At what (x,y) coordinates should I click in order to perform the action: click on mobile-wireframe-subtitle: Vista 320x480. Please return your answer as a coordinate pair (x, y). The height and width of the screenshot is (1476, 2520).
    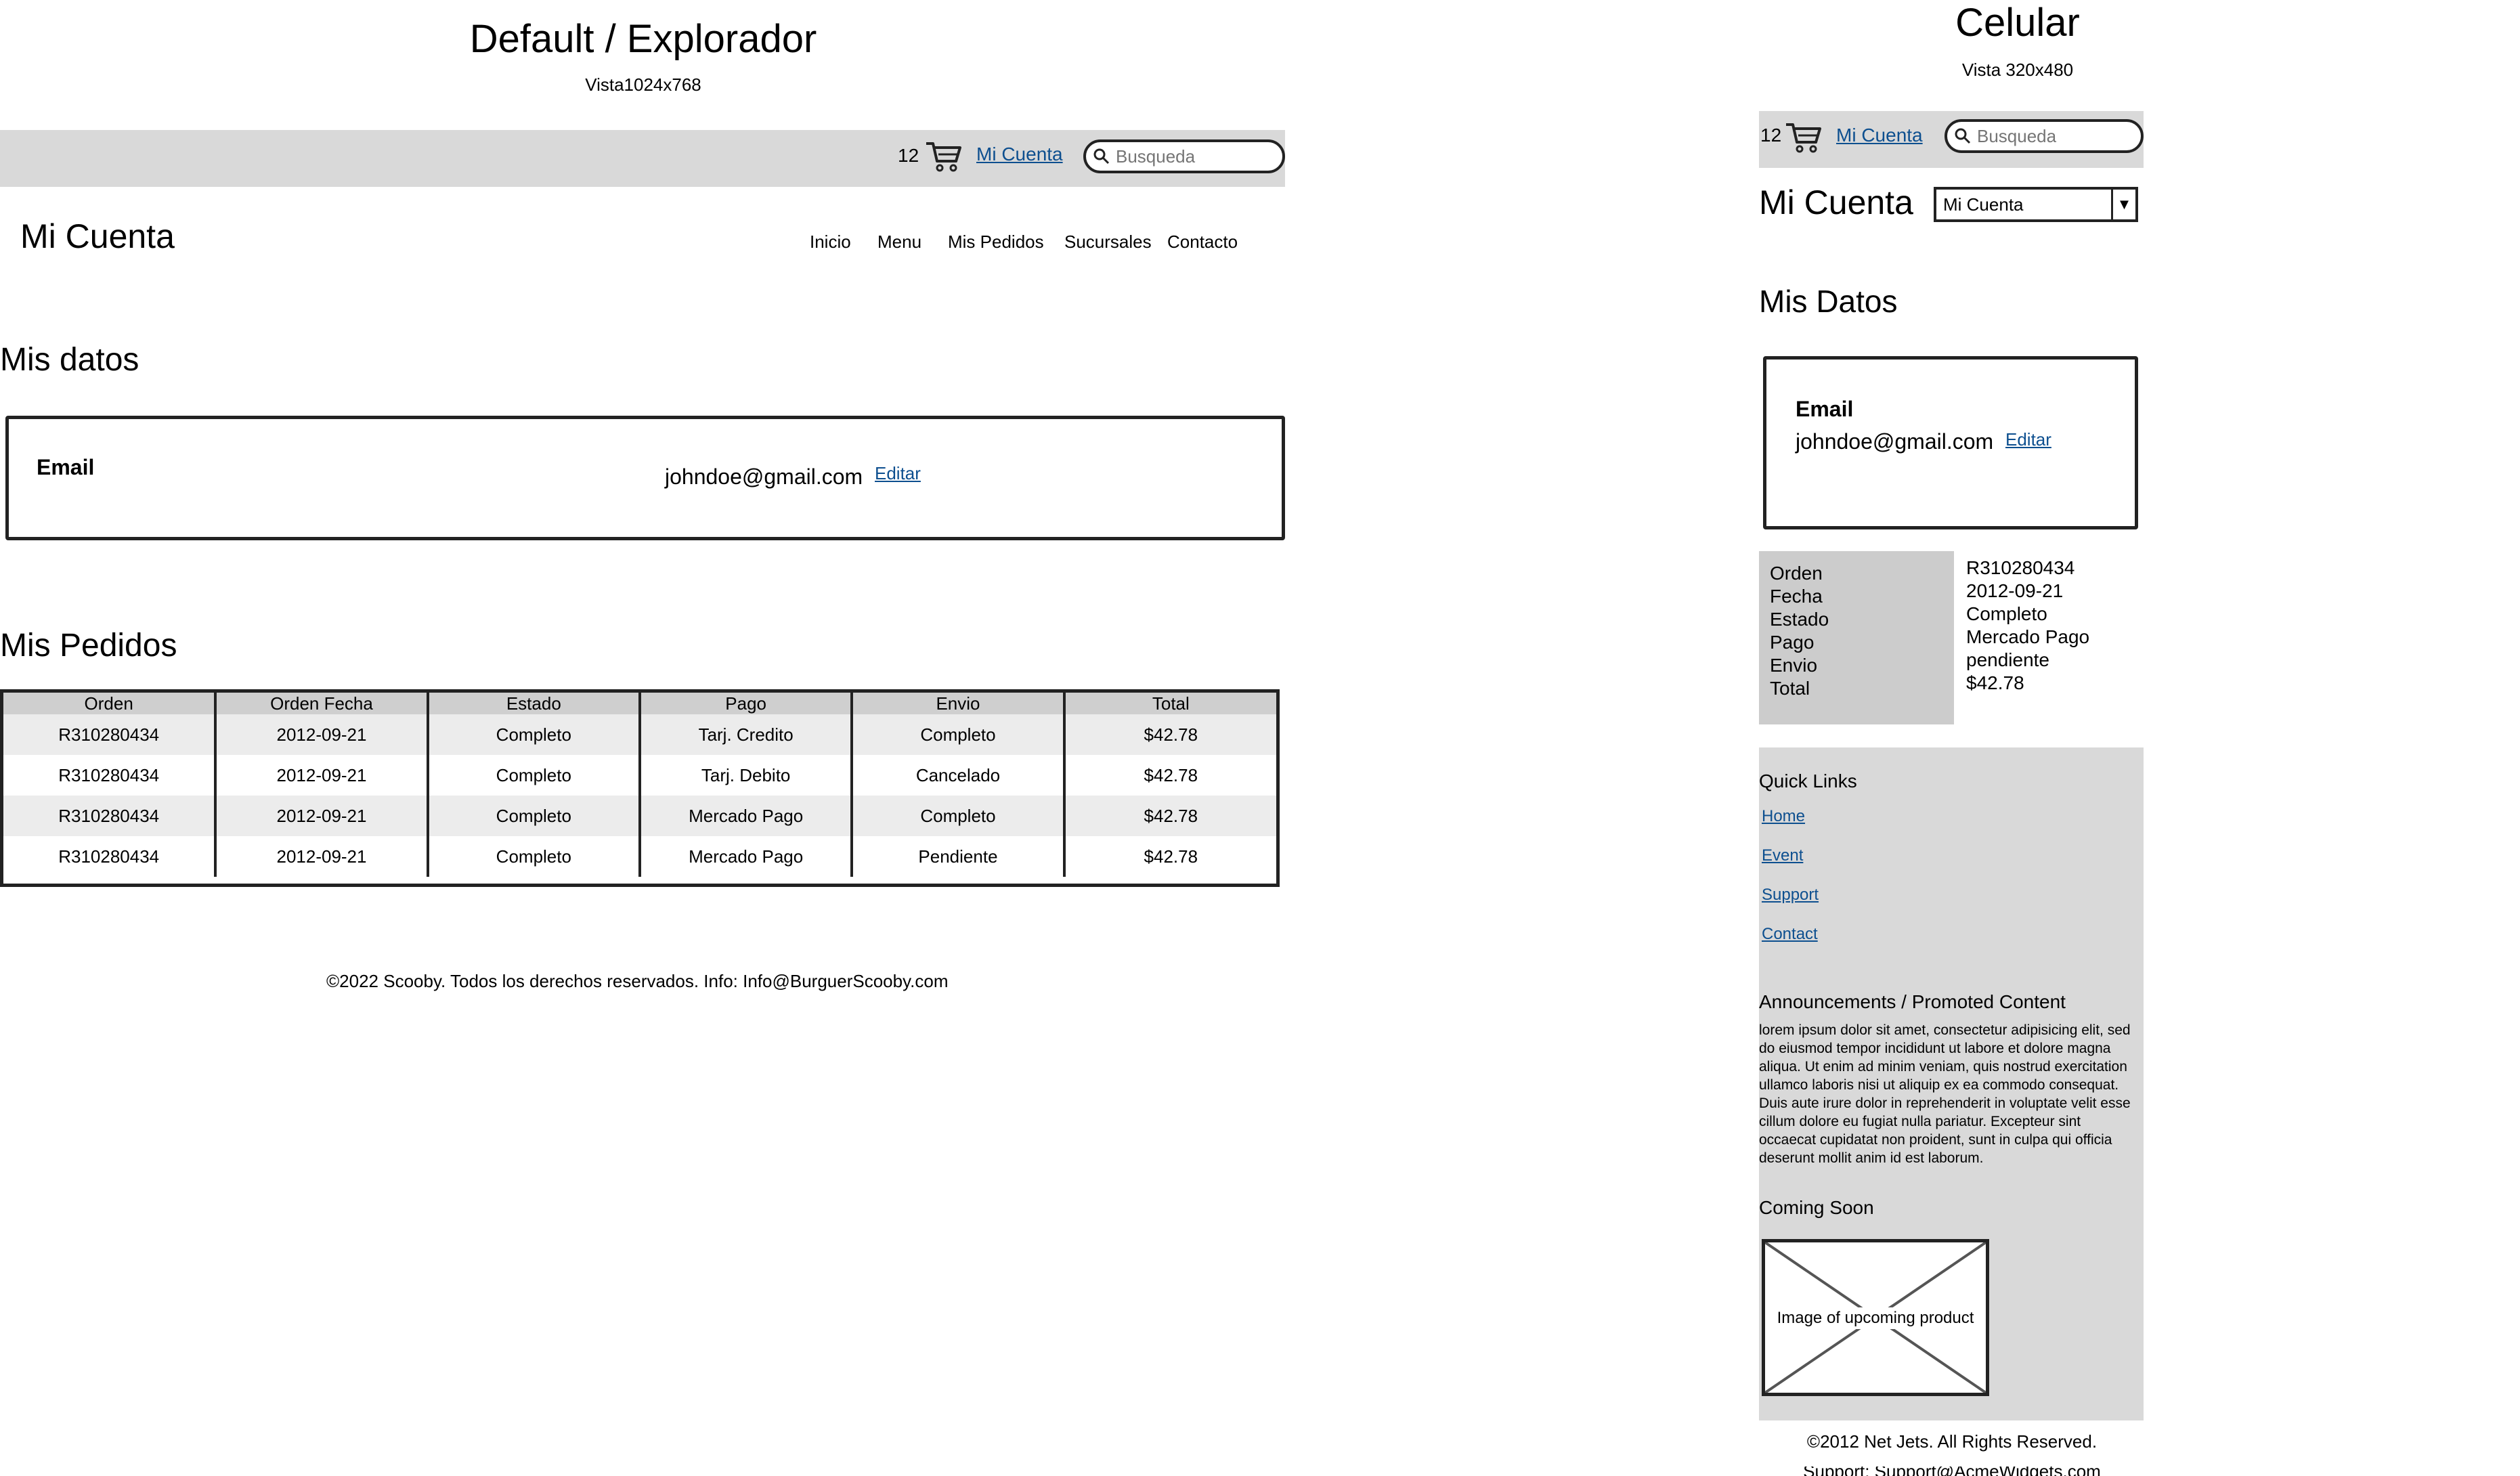
    Looking at the image, I should click on (2018, 70).